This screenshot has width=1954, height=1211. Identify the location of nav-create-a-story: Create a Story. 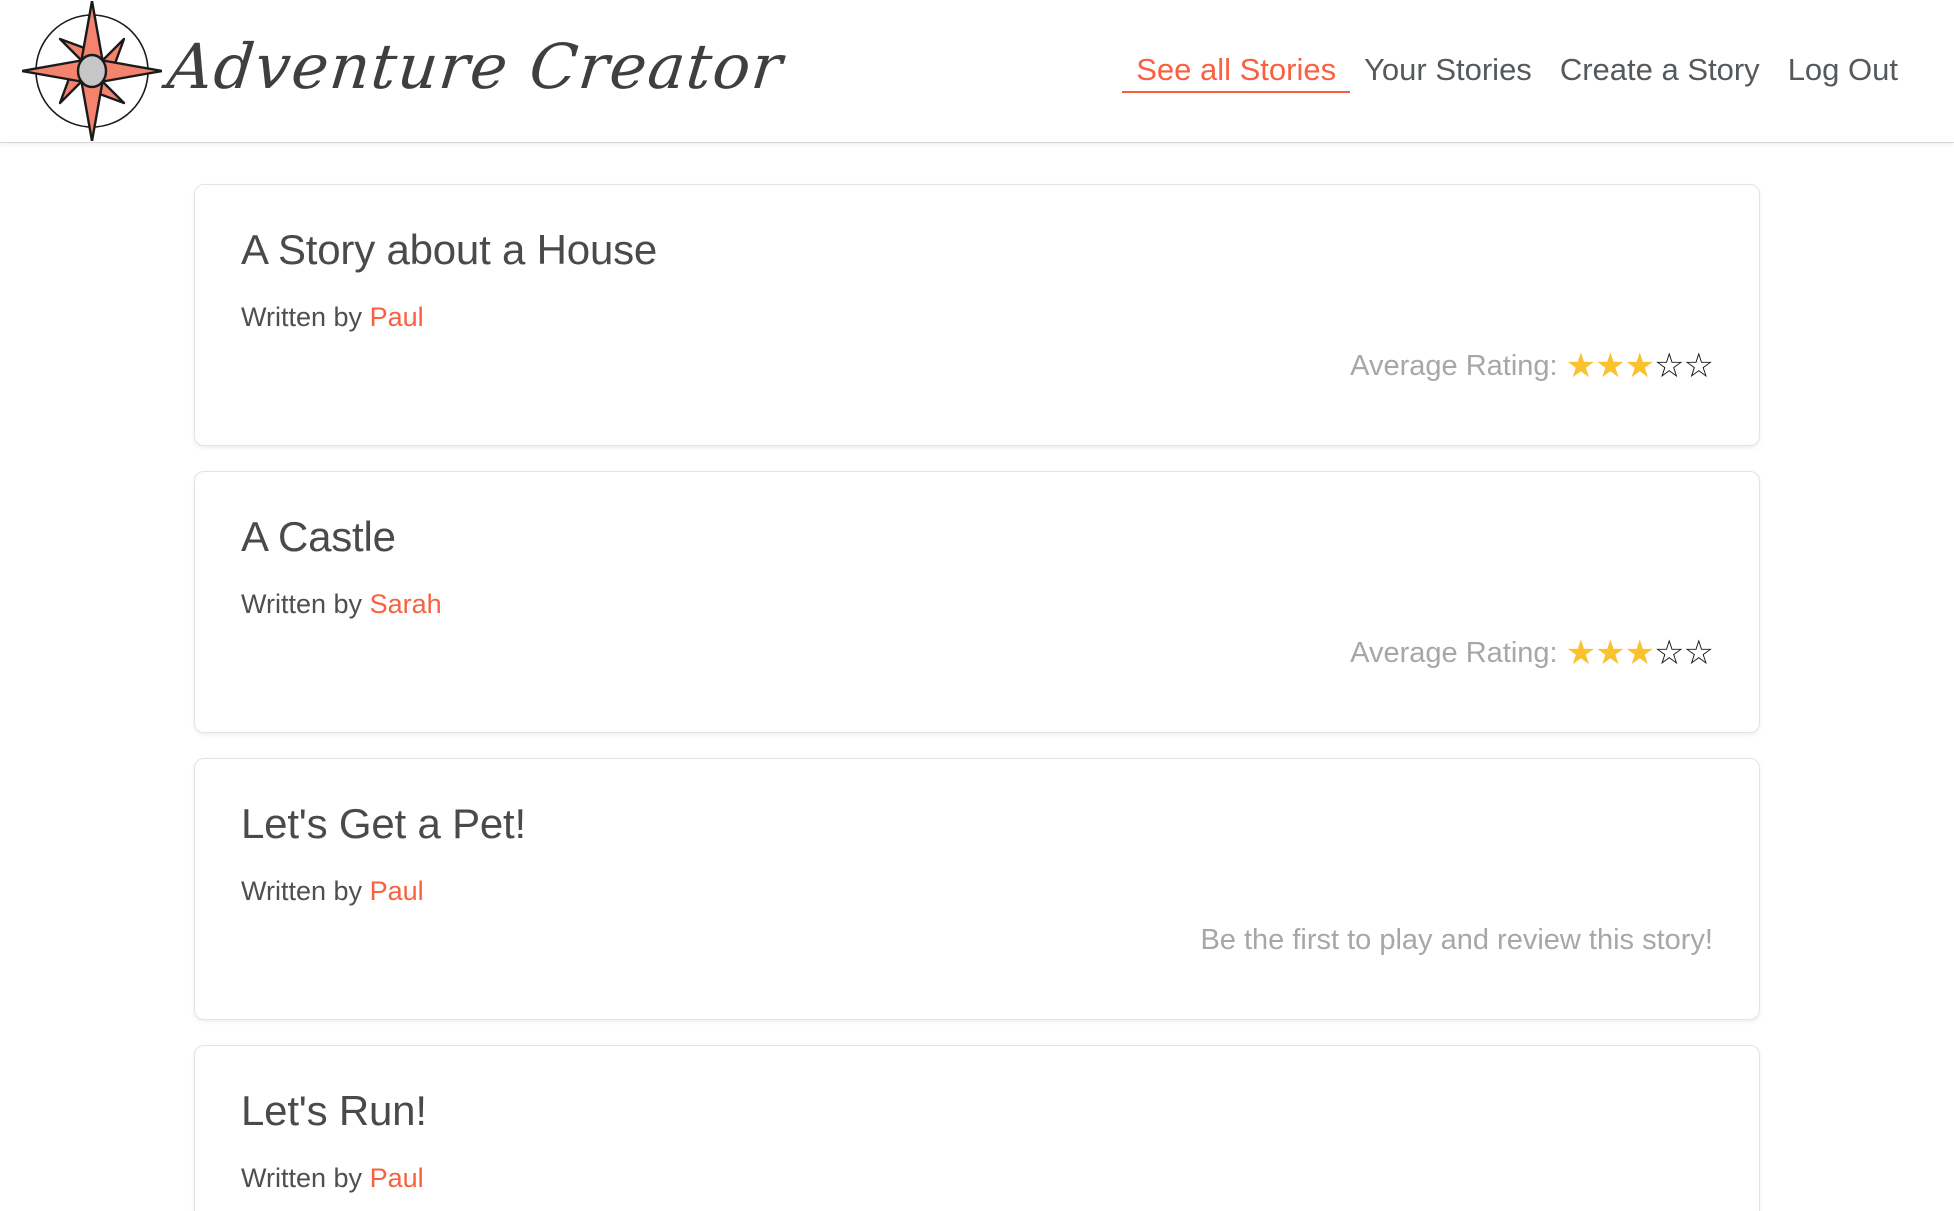
(1660, 71).